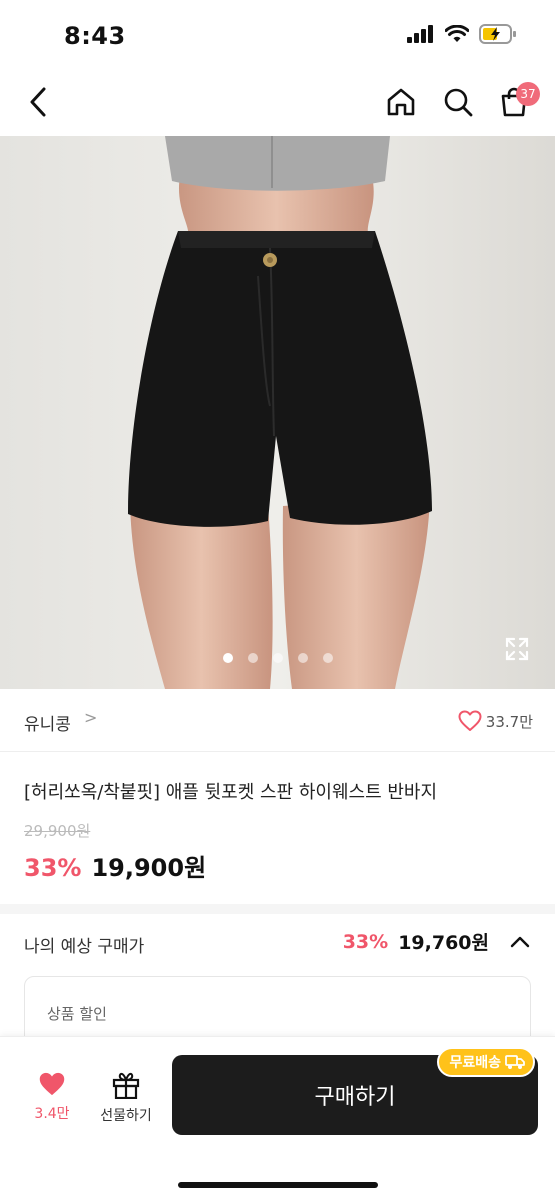  Describe the element at coordinates (52, 1114) in the screenshot. I see `wish-count: 3.4만` at that location.